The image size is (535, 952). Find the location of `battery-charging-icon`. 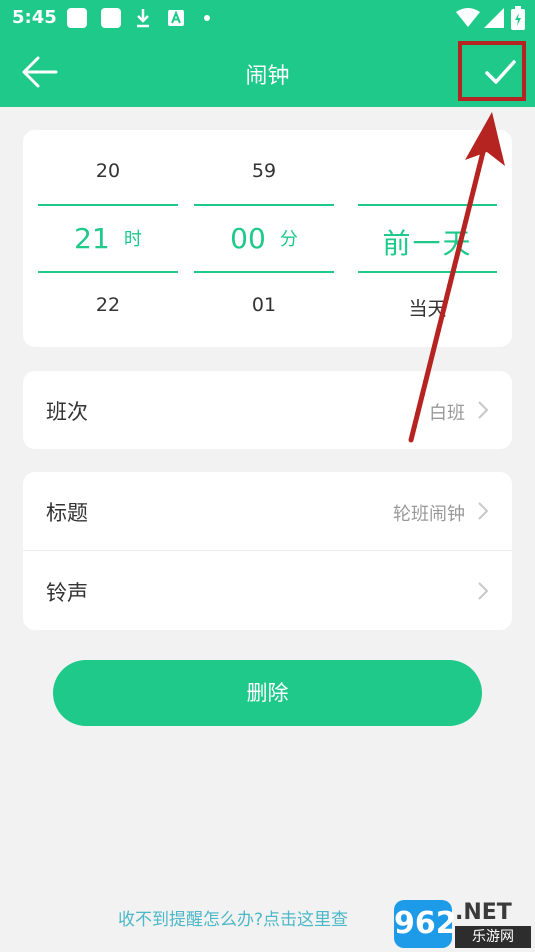

battery-charging-icon is located at coordinates (518, 18).